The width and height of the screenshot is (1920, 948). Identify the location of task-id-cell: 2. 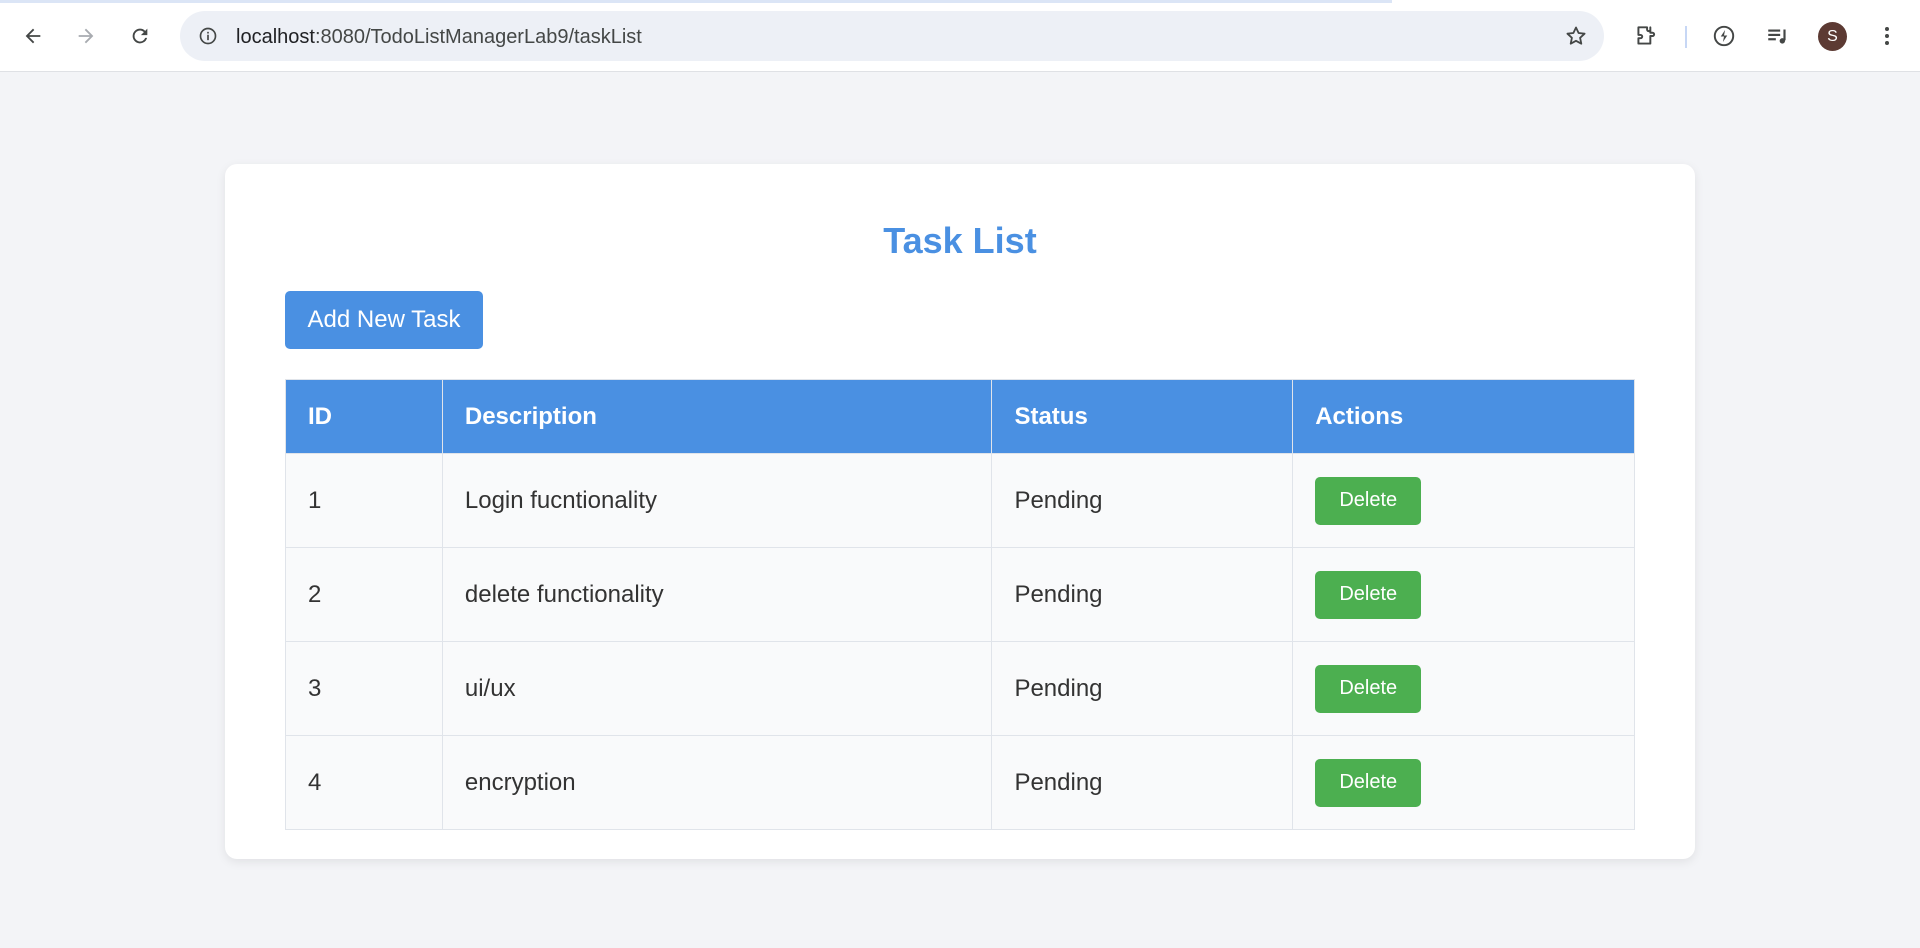
(364, 594).